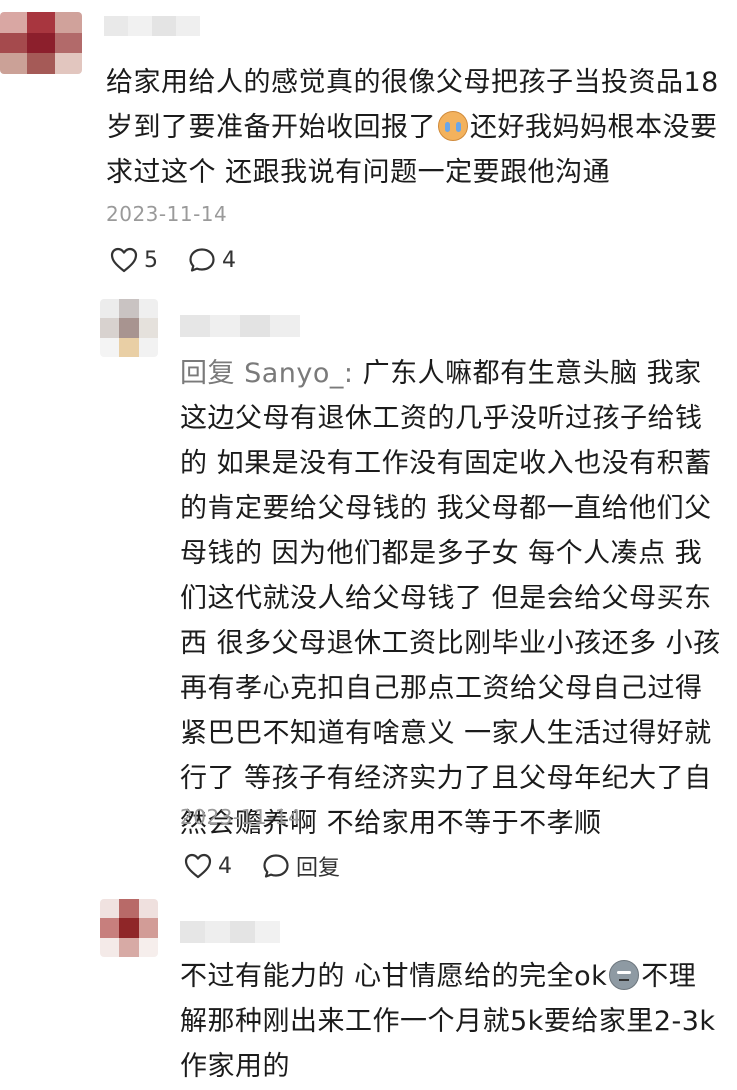  What do you see at coordinates (394, 976) in the screenshot?
I see `reply-text-part: 不过有能力的 心甘情愿给的完全ok` at bounding box center [394, 976].